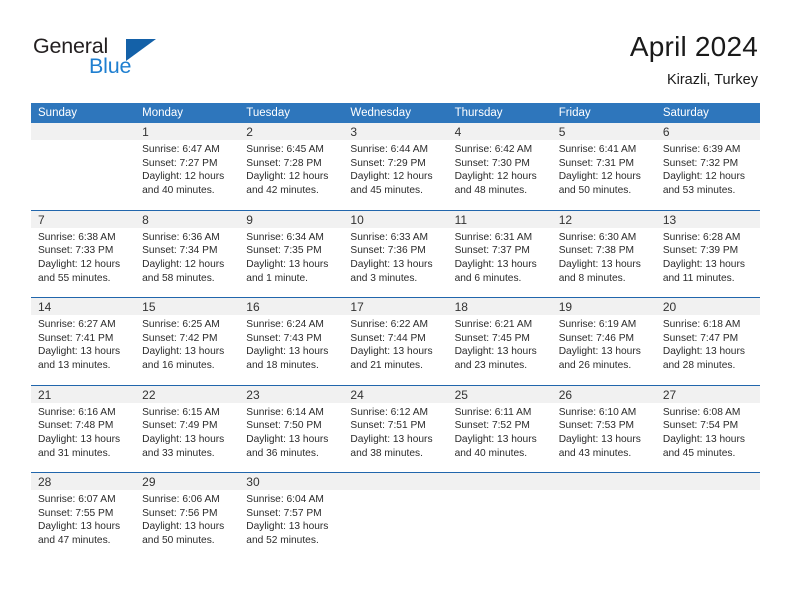  What do you see at coordinates (77, 324) in the screenshot?
I see `day-sunrise-text: Sunrise: 6:27 AM` at bounding box center [77, 324].